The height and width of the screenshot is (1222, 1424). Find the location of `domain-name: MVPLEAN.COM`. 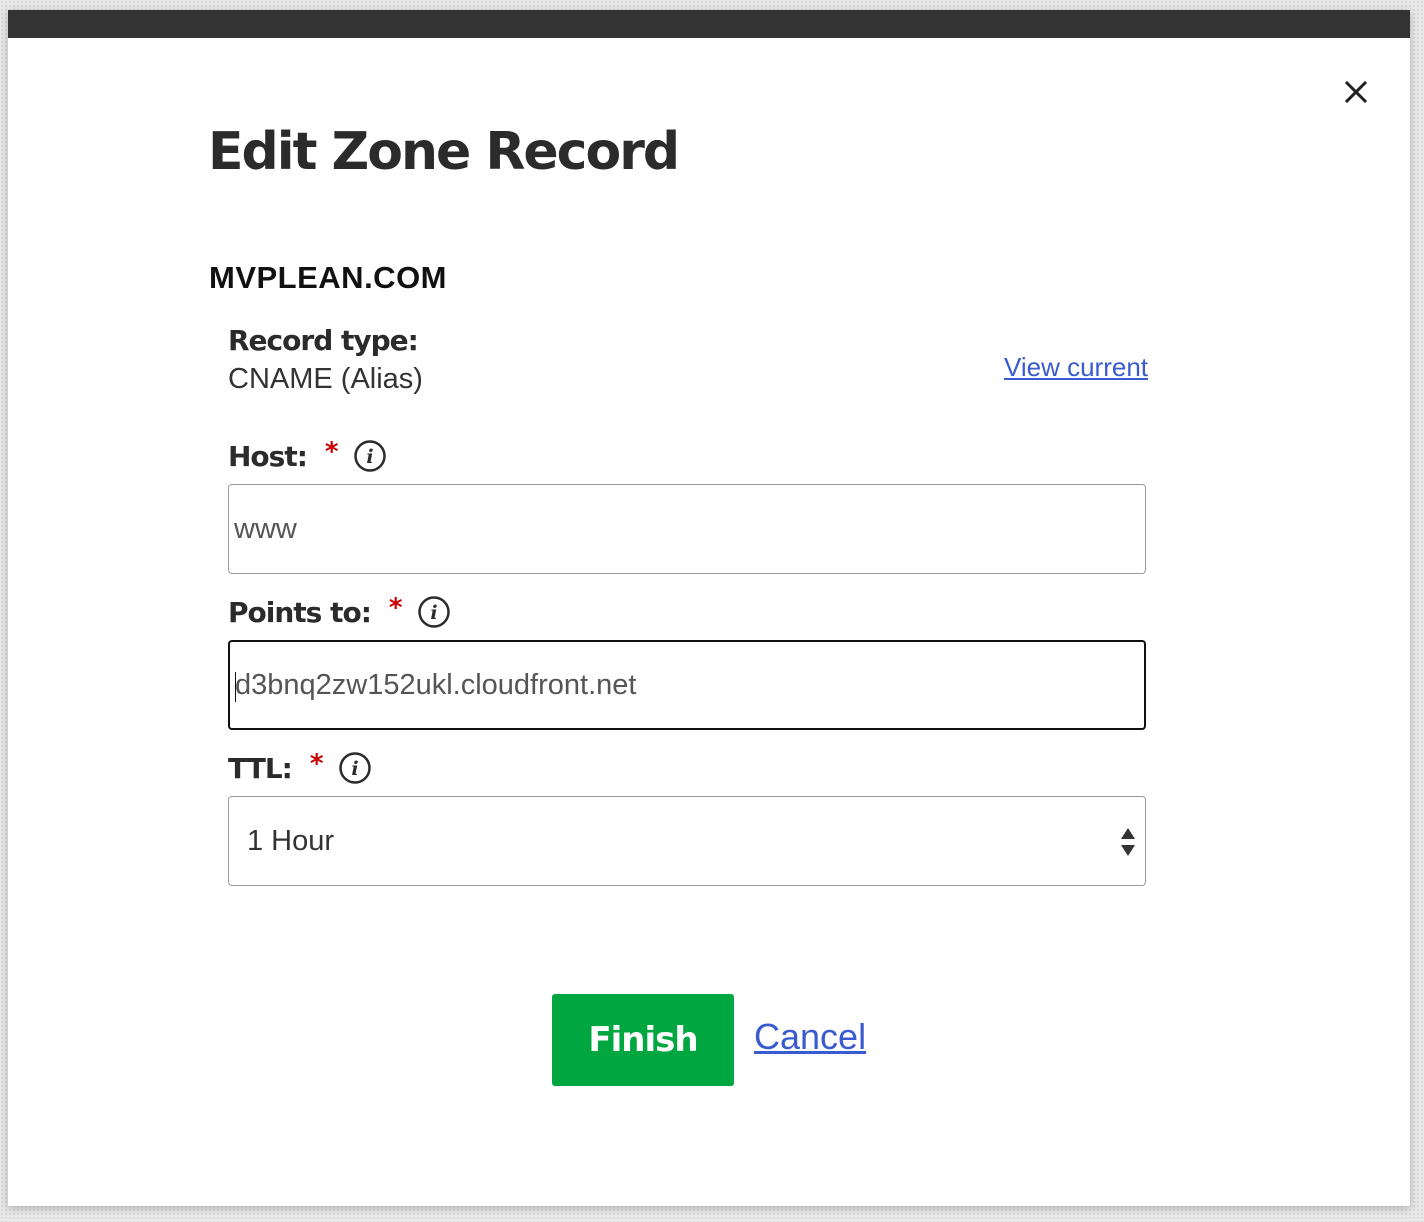

domain-name: MVPLEAN.COM is located at coordinates (328, 277).